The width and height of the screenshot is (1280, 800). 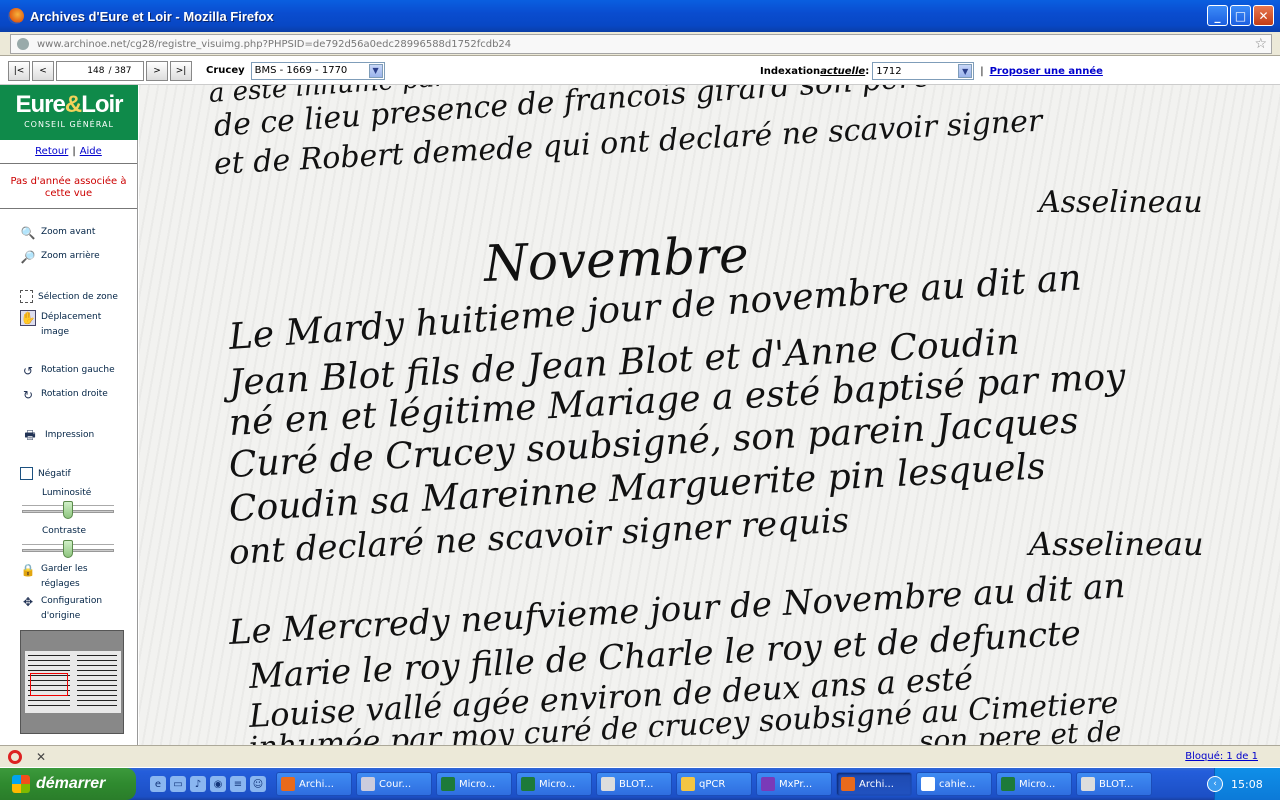 I want to click on keep-settings-tool: 🔒 Garder les réglages, so click(x=54, y=577).